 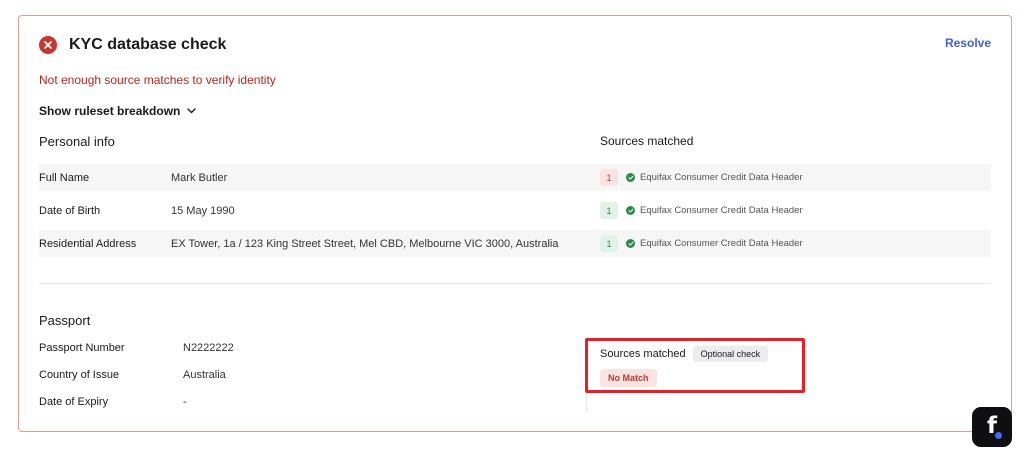 What do you see at coordinates (695, 365) in the screenshot?
I see `highlight-box` at bounding box center [695, 365].